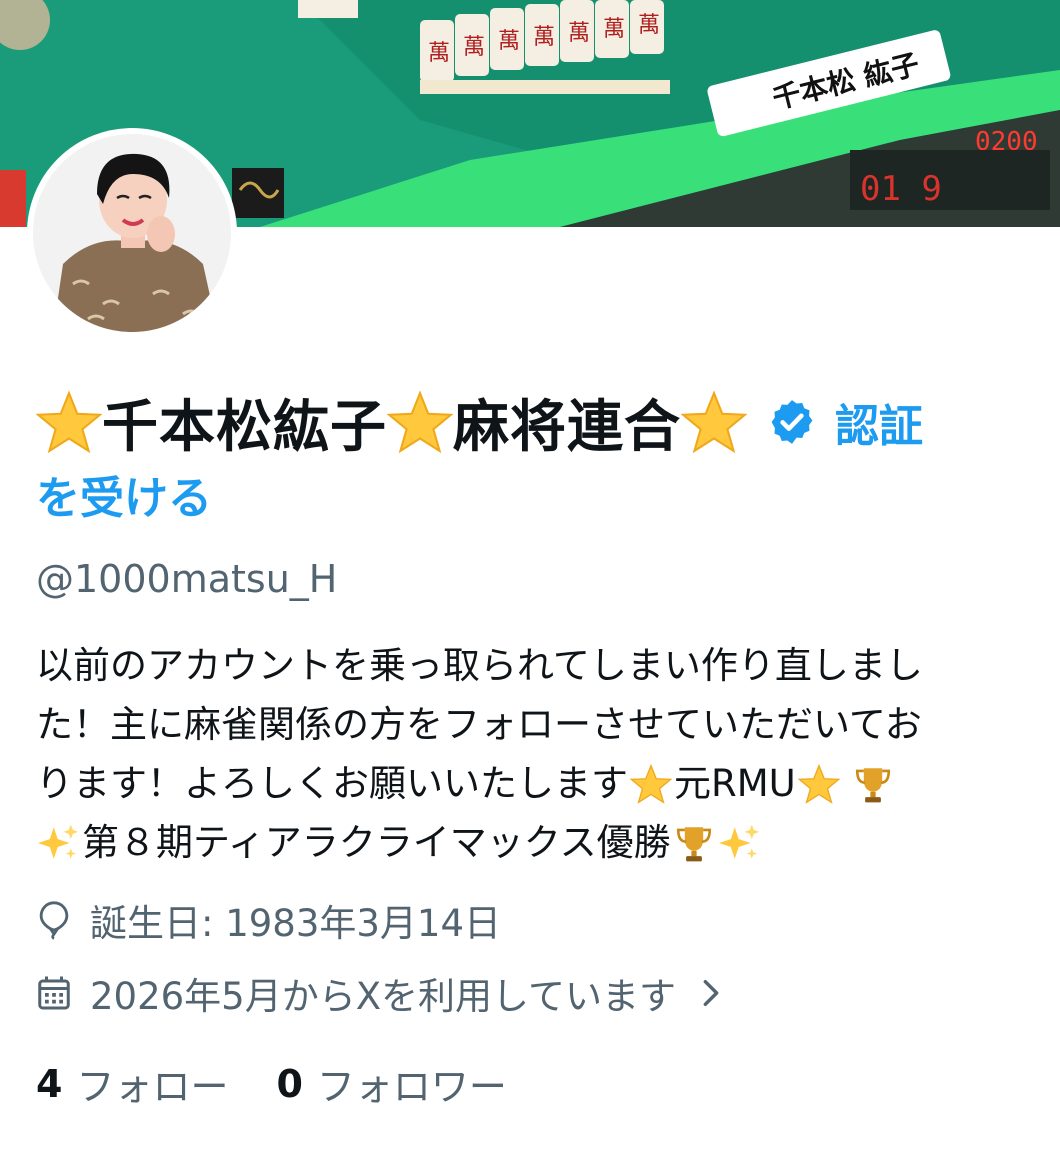 The width and height of the screenshot is (1060, 1163). I want to click on joined-row: 2026年5月からXを利用しています, so click(380, 993).